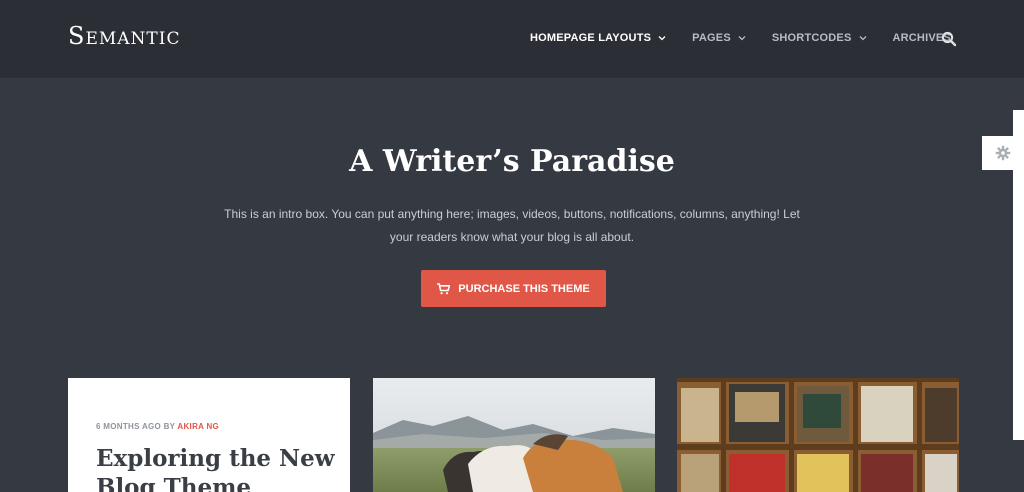 This screenshot has width=1024, height=492. I want to click on nav-item-homepage-layouts: HOMEPAGE LAYOUTS, so click(598, 38).